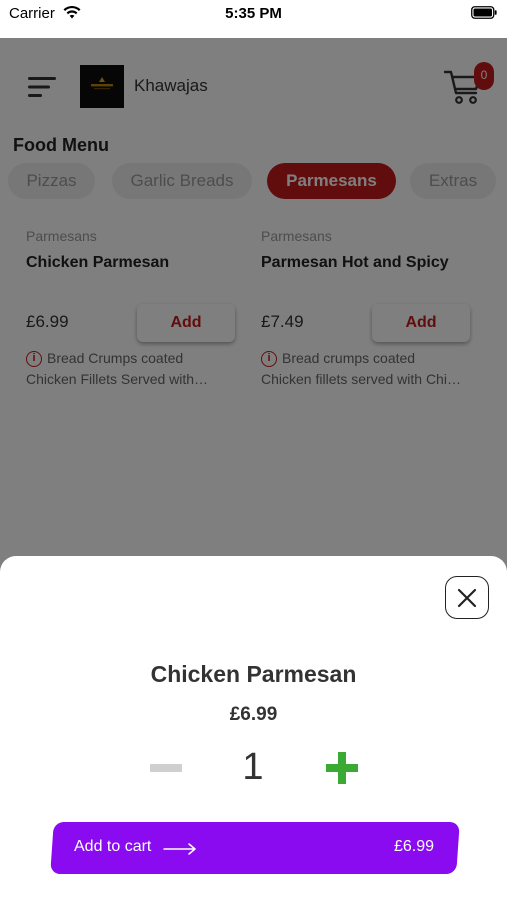 Image resolution: width=507 pixels, height=900 pixels. I want to click on battery-full-icon, so click(484, 12).